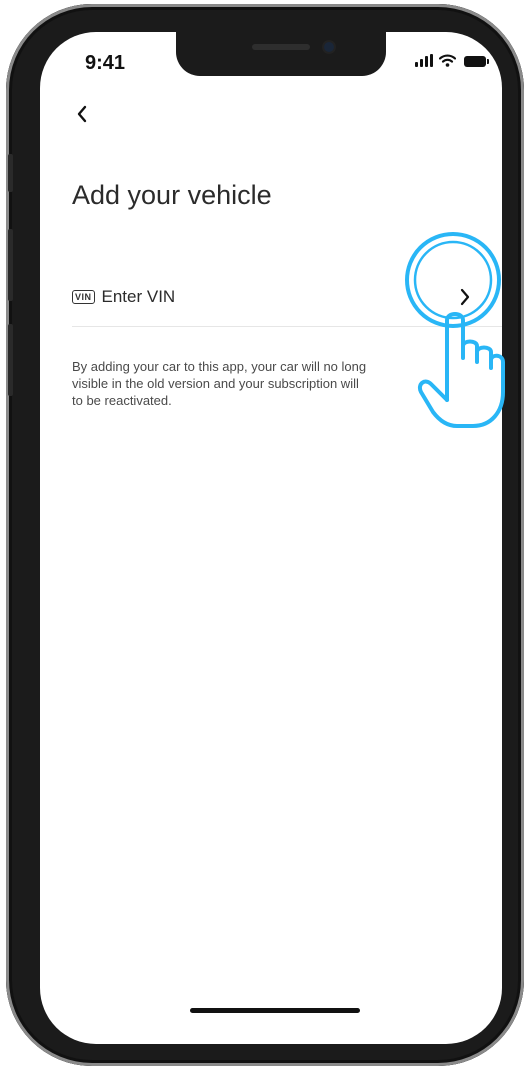 This screenshot has width=530, height=1071. I want to click on cellular-signal-icon, so click(424, 60).